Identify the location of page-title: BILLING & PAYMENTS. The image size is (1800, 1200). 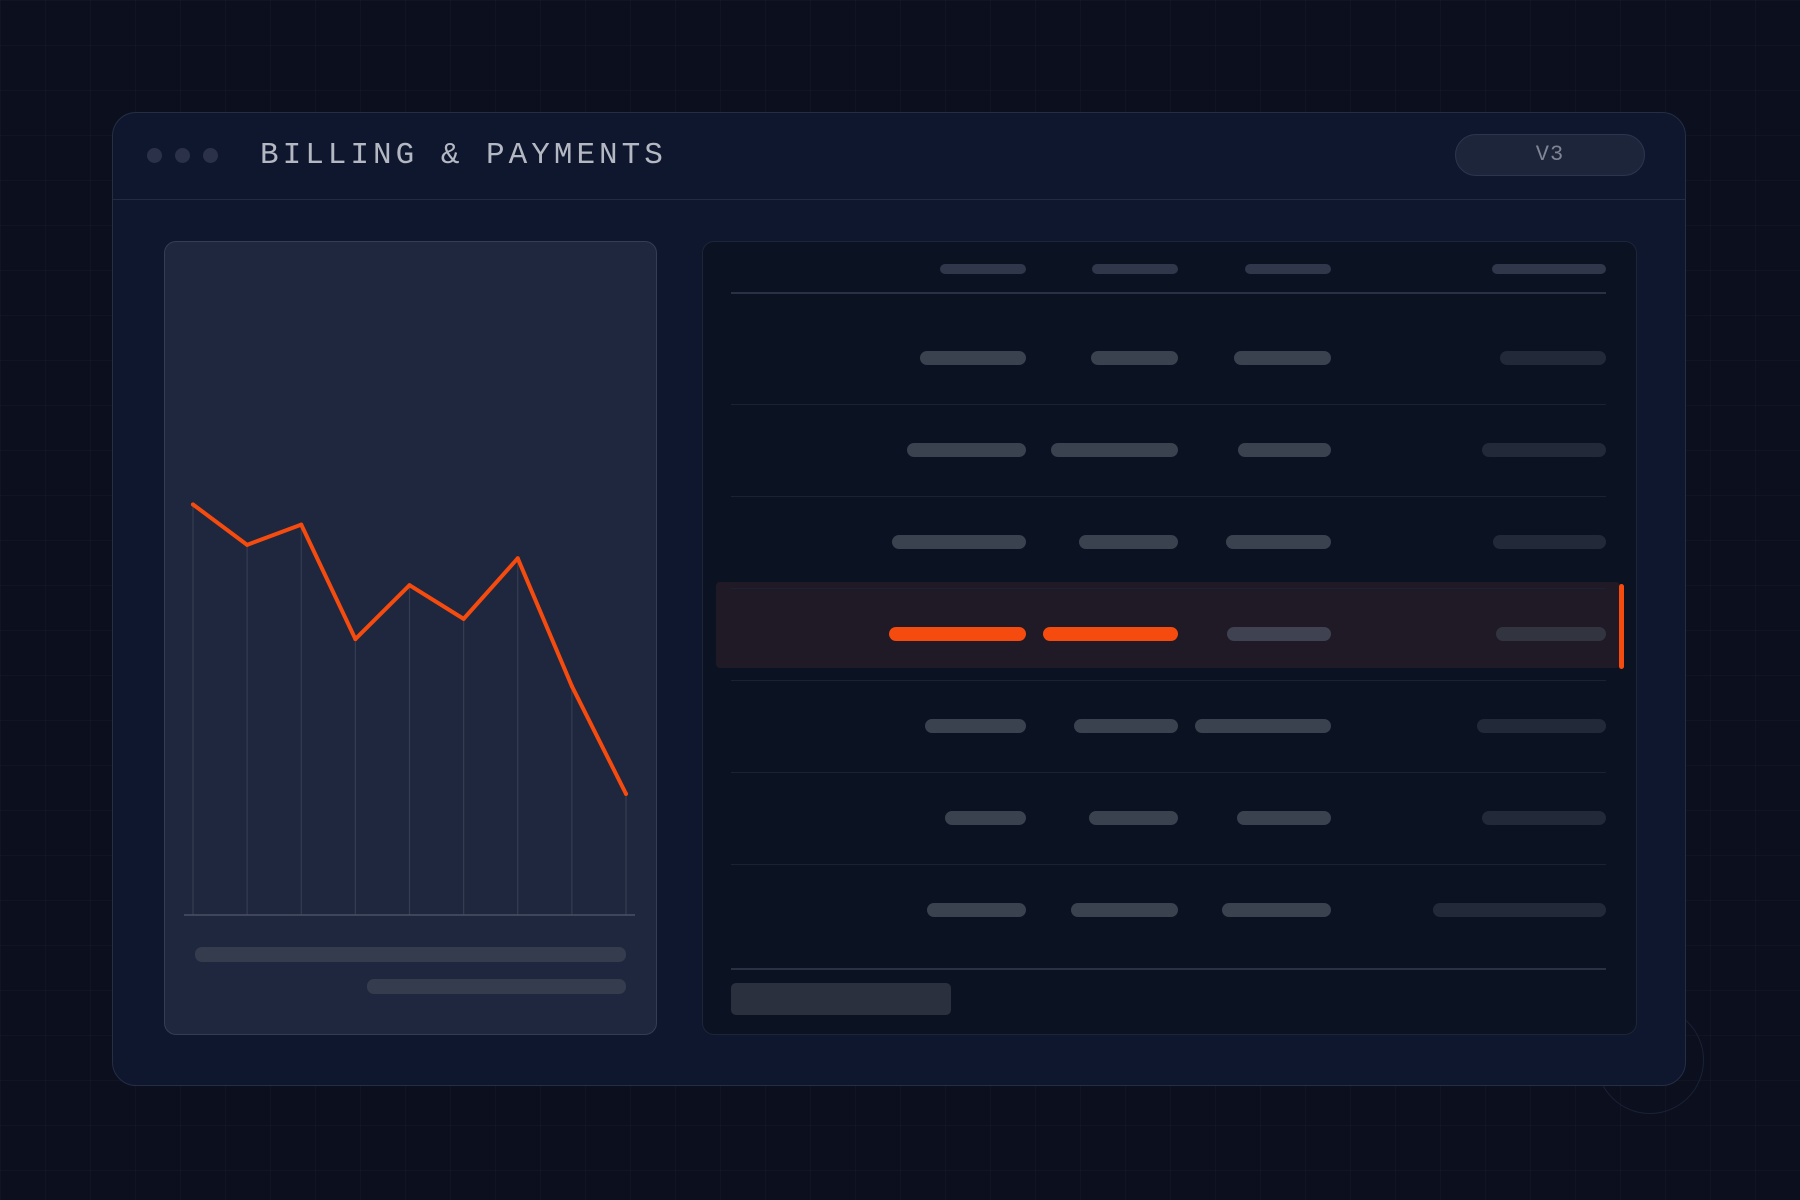
(463, 155).